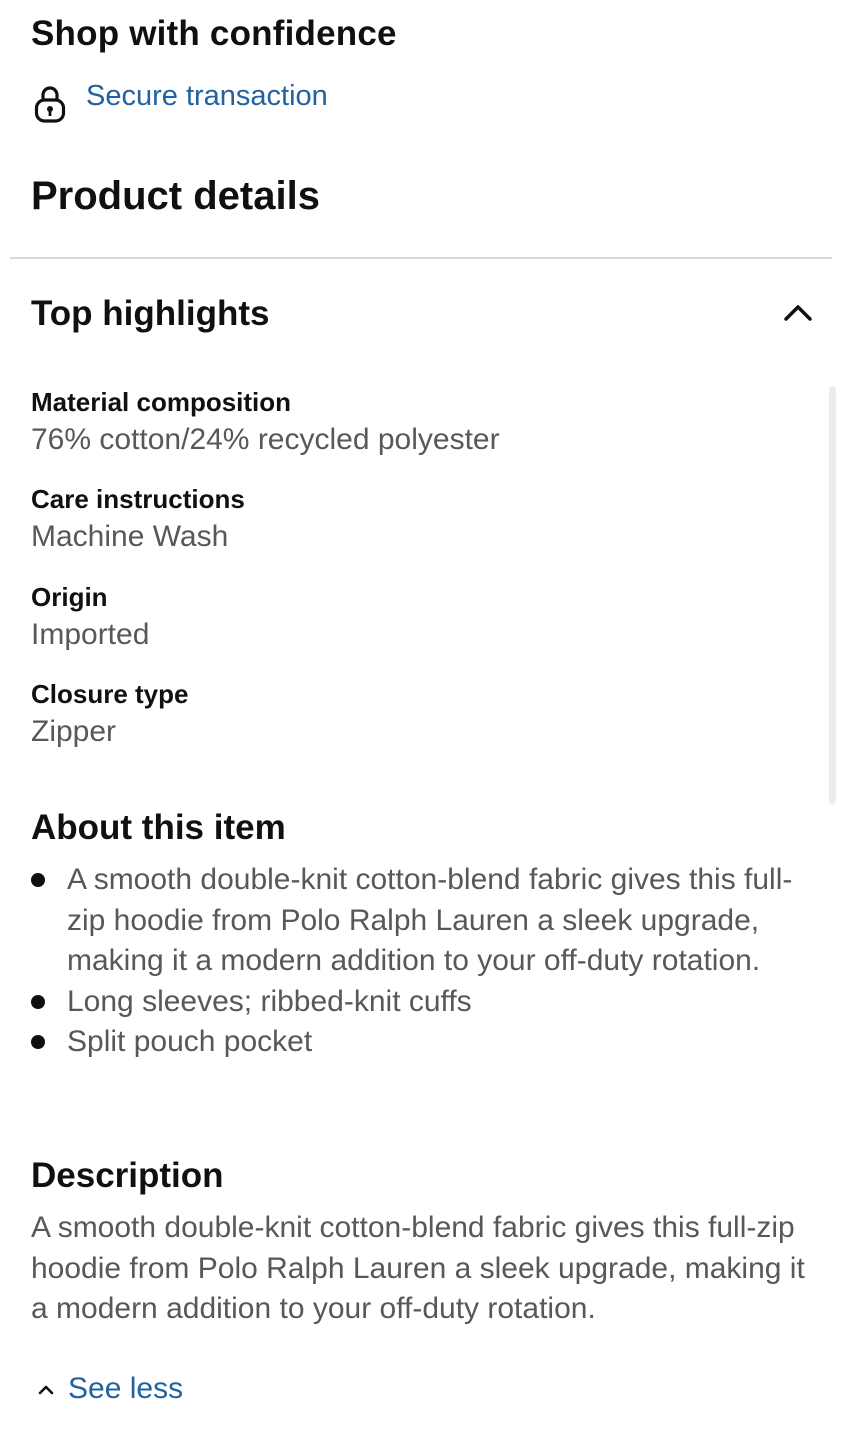  I want to click on about-bullet-item: Long sleeves; ribbed-knit cuffs, so click(421, 1002).